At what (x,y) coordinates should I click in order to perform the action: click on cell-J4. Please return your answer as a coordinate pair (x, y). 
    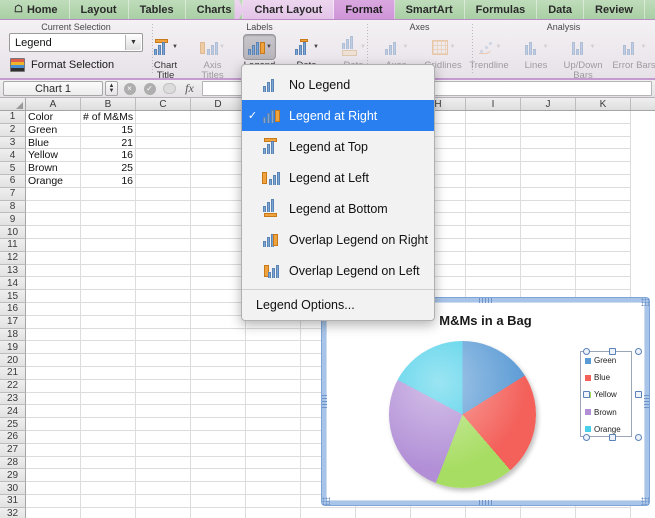
    Looking at the image, I should click on (548, 156).